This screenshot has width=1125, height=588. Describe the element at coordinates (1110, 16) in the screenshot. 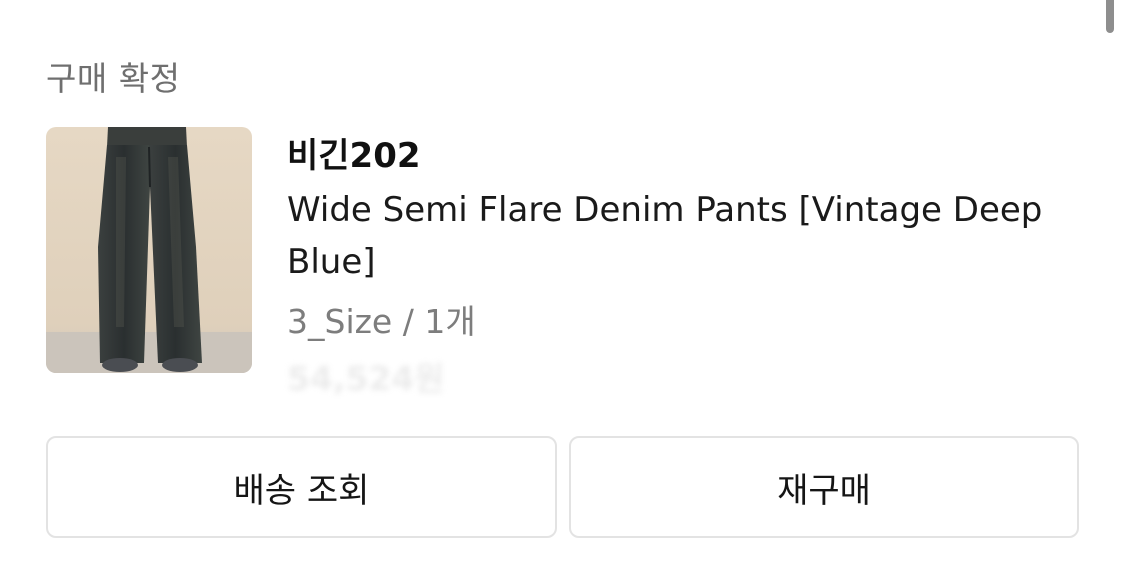

I see `scrollbar` at that location.